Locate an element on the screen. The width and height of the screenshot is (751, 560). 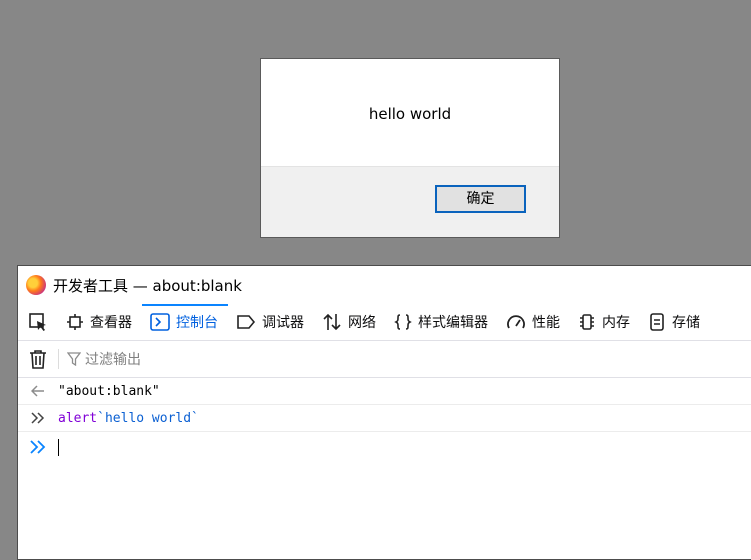
tab-label: 样式编辑器 is located at coordinates (453, 323).